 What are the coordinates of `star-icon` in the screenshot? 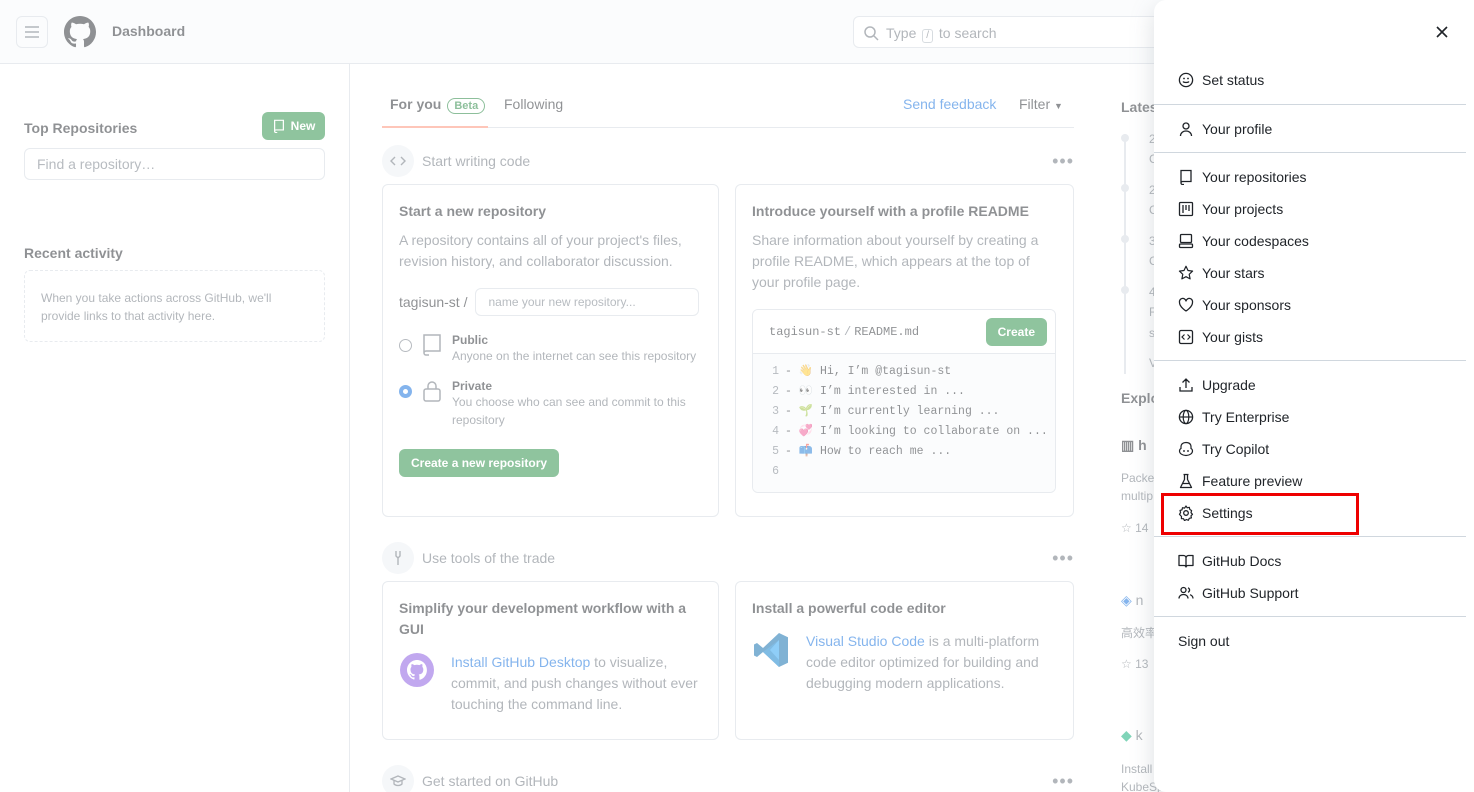 It's located at (1186, 273).